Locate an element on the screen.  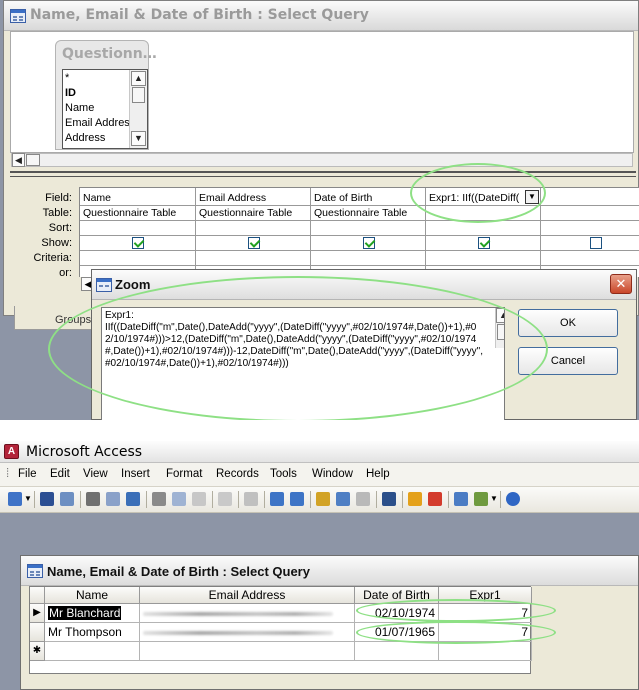
copy-icon is located at coordinates (179, 499).